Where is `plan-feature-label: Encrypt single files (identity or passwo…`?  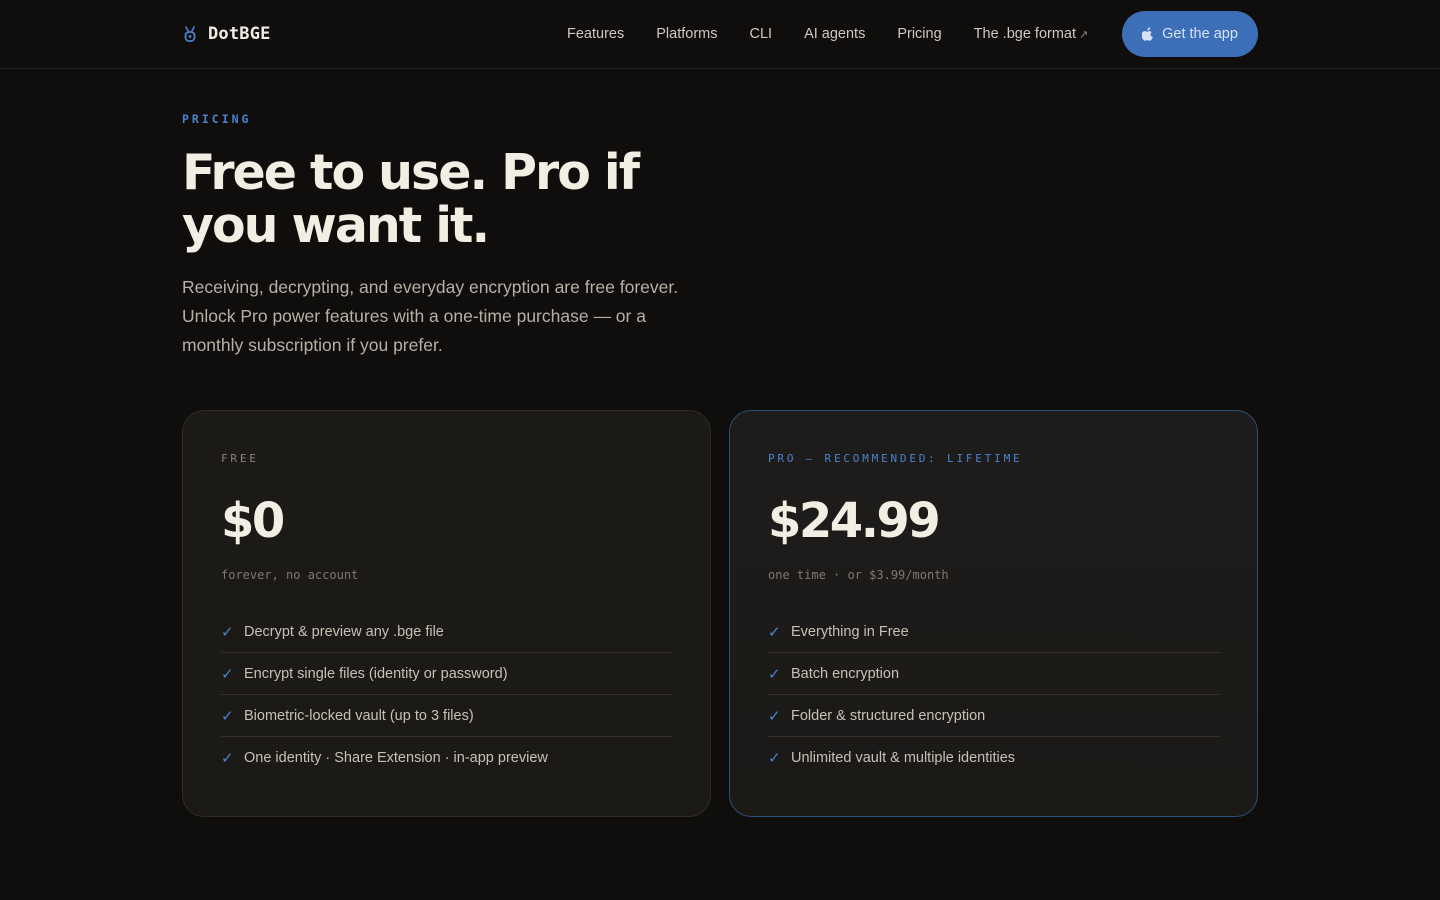 plan-feature-label: Encrypt single files (identity or passwo… is located at coordinates (376, 673).